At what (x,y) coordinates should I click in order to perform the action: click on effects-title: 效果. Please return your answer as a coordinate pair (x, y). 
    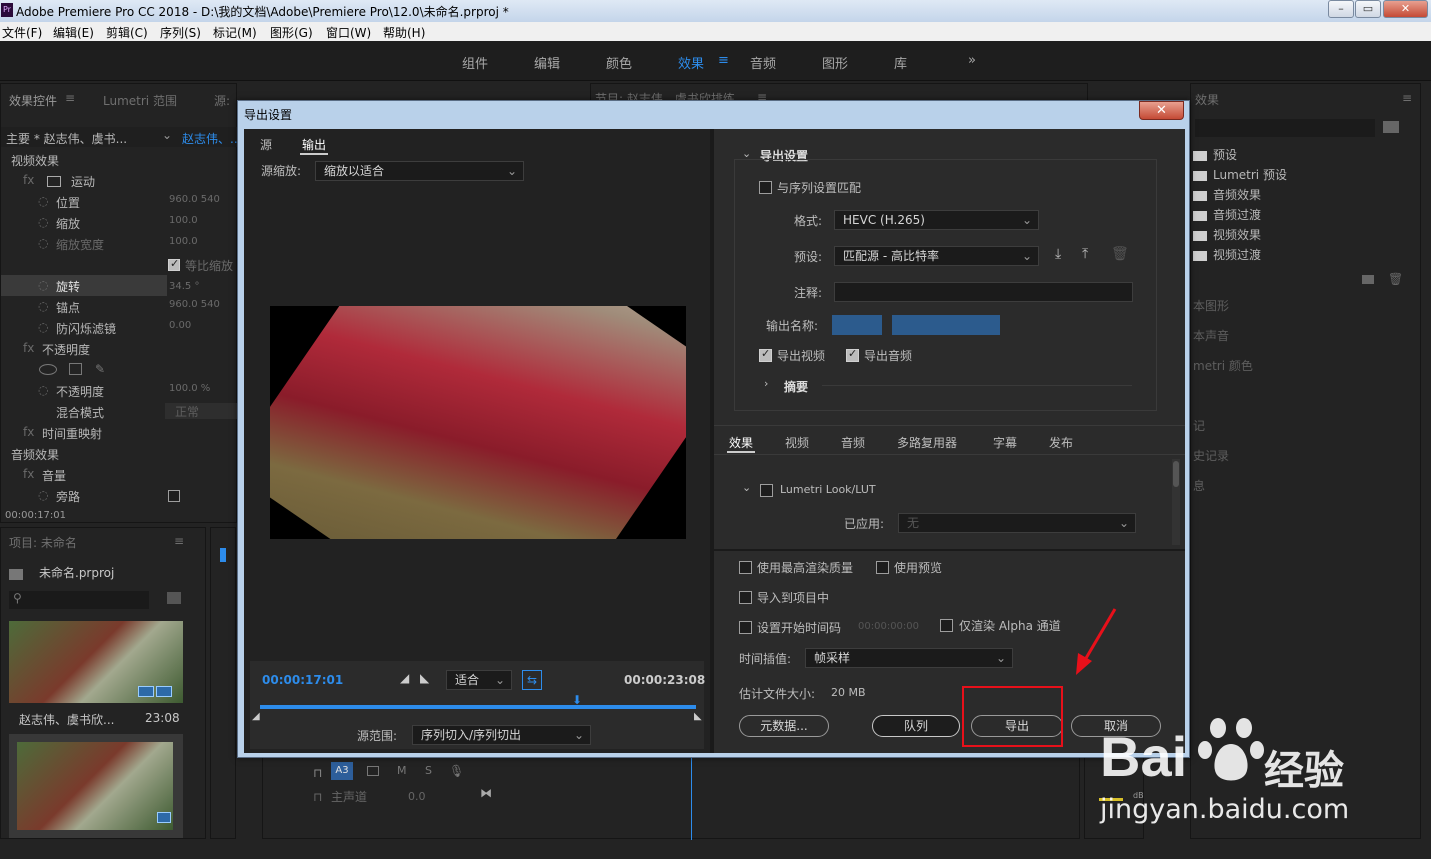
    Looking at the image, I should click on (1207, 99).